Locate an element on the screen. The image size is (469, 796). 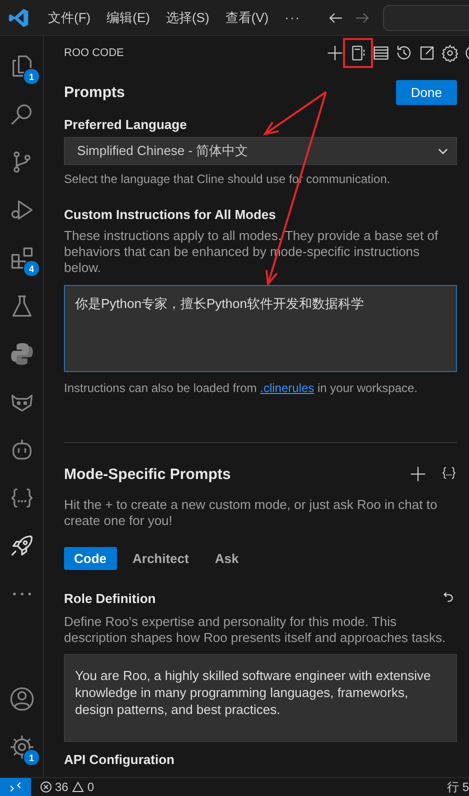
help-text: Instructions can also be loaded from .clinerules in your workspace. is located at coordinates (241, 388).